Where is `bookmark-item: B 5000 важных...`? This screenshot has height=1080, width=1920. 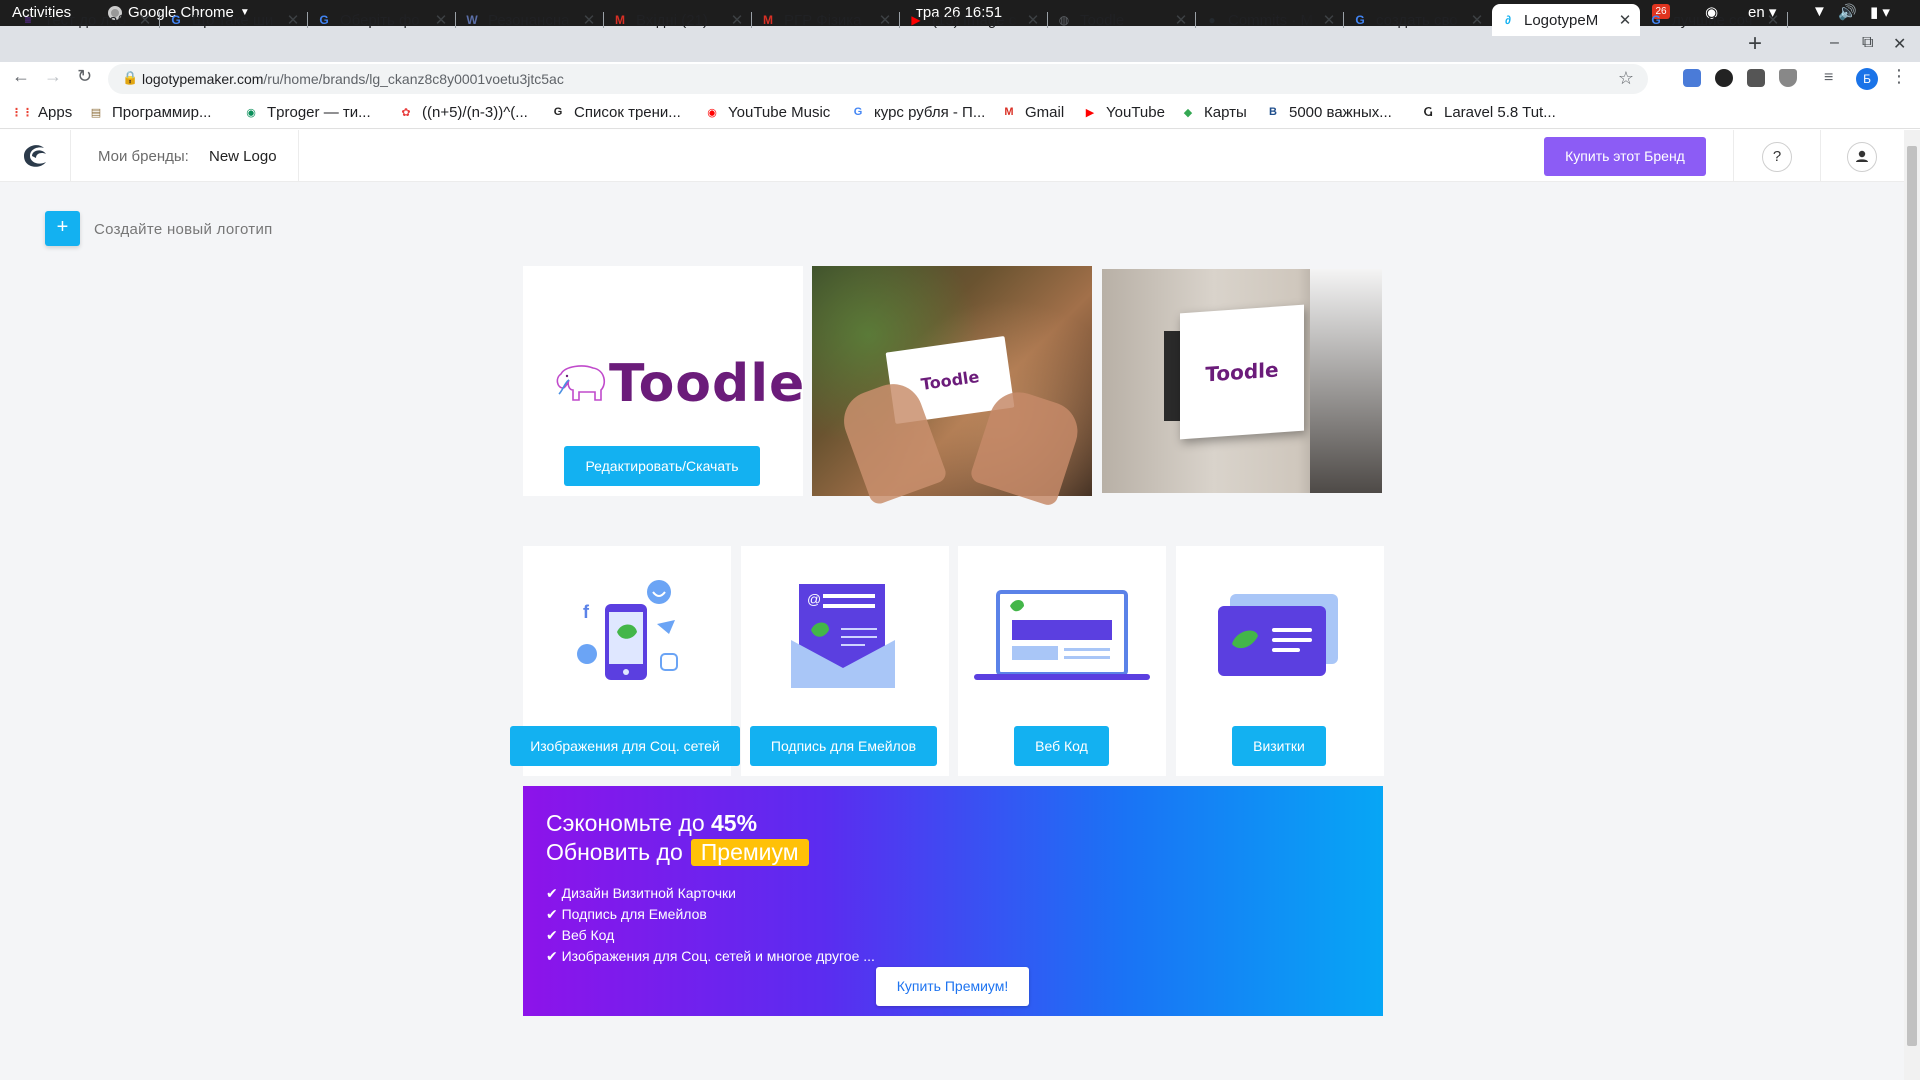
bookmark-item: B 5000 важных... is located at coordinates (1328, 112).